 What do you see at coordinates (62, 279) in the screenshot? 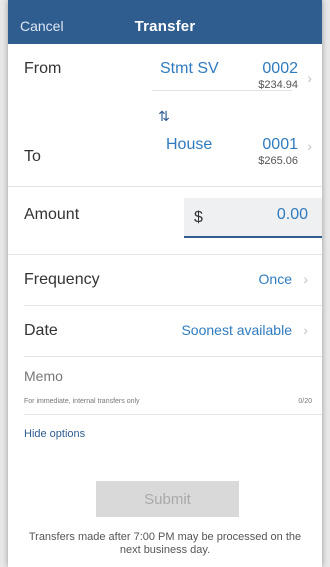
I see `frequency-label: Frequency` at bounding box center [62, 279].